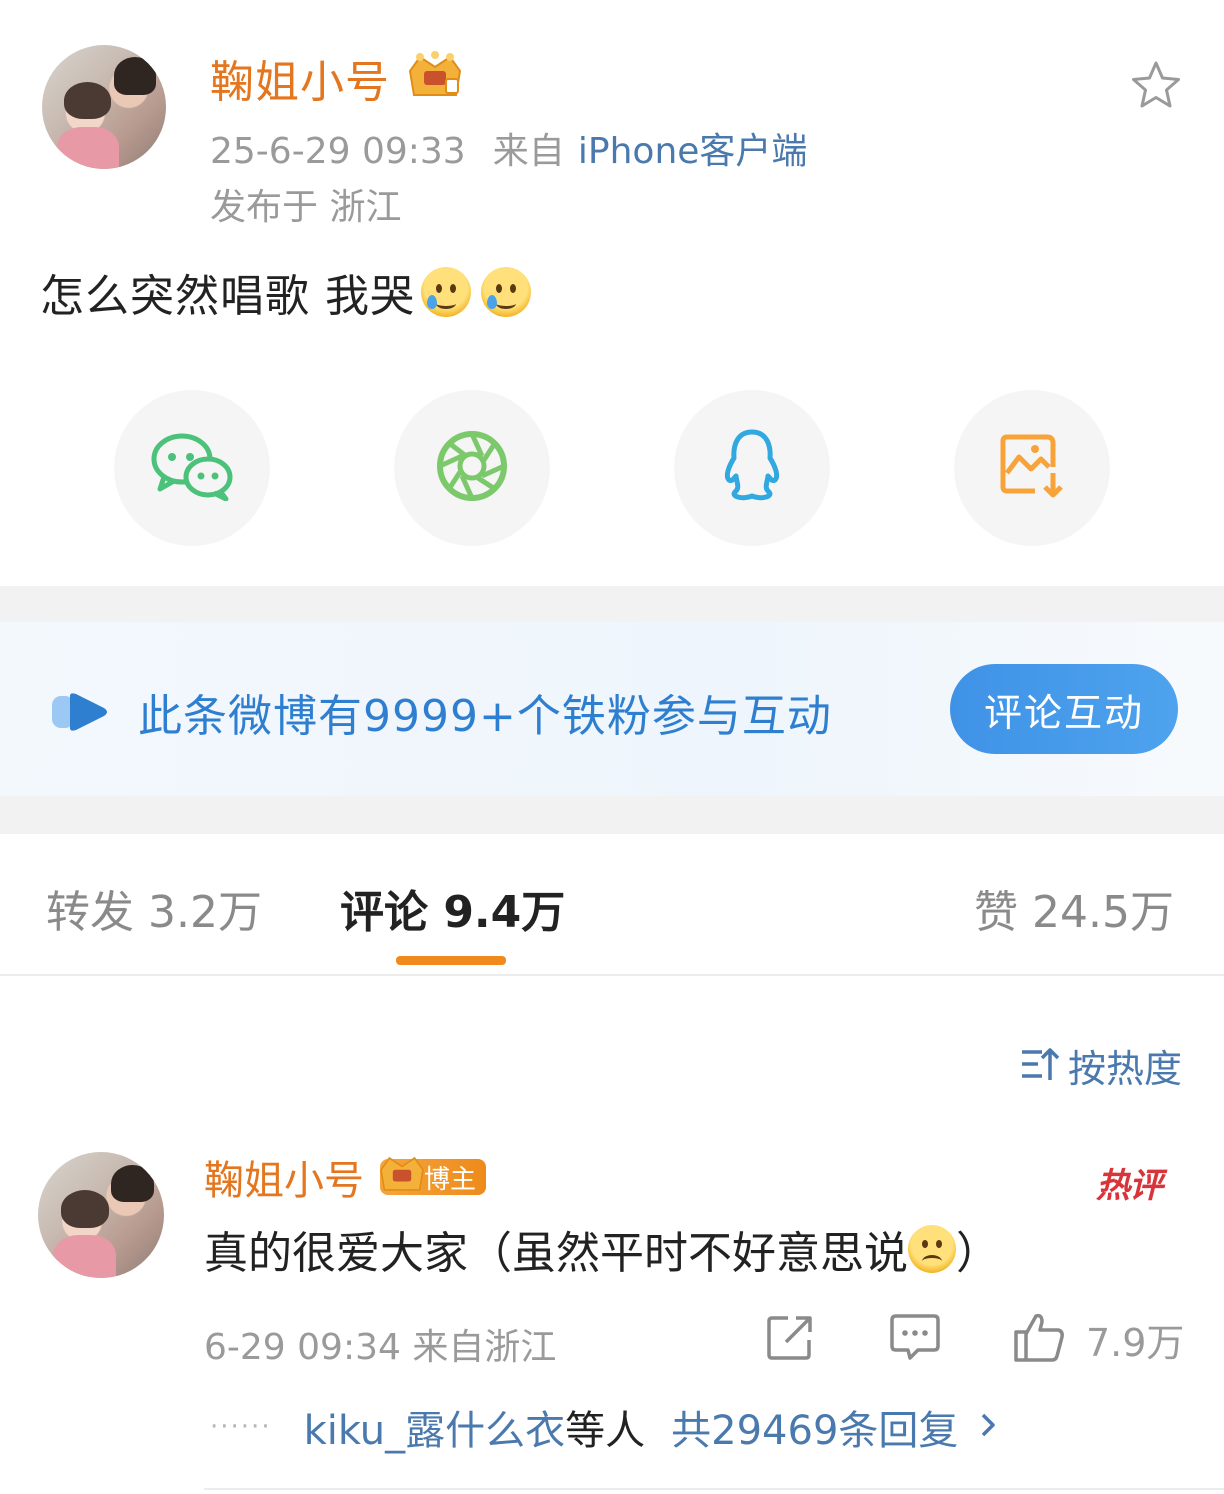 The height and width of the screenshot is (1494, 1224). What do you see at coordinates (528, 151) in the screenshot?
I see `source-prefix: 来自` at bounding box center [528, 151].